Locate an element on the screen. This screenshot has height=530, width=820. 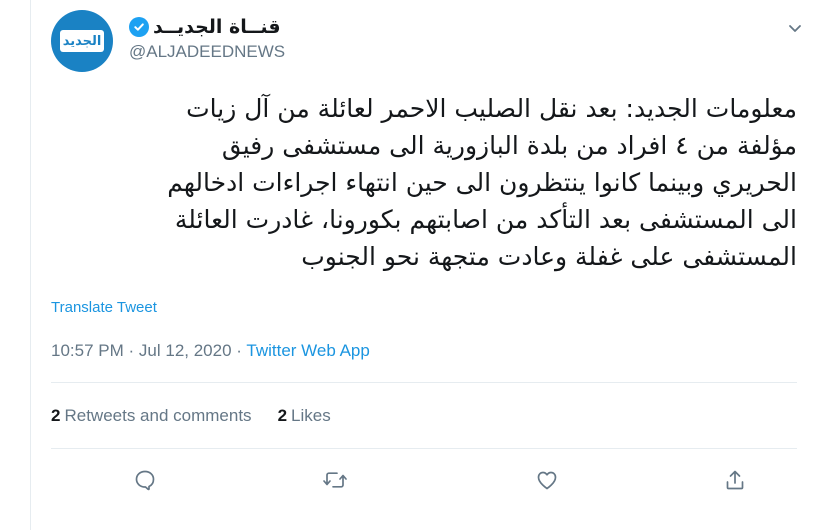
share-icon is located at coordinates (735, 482).